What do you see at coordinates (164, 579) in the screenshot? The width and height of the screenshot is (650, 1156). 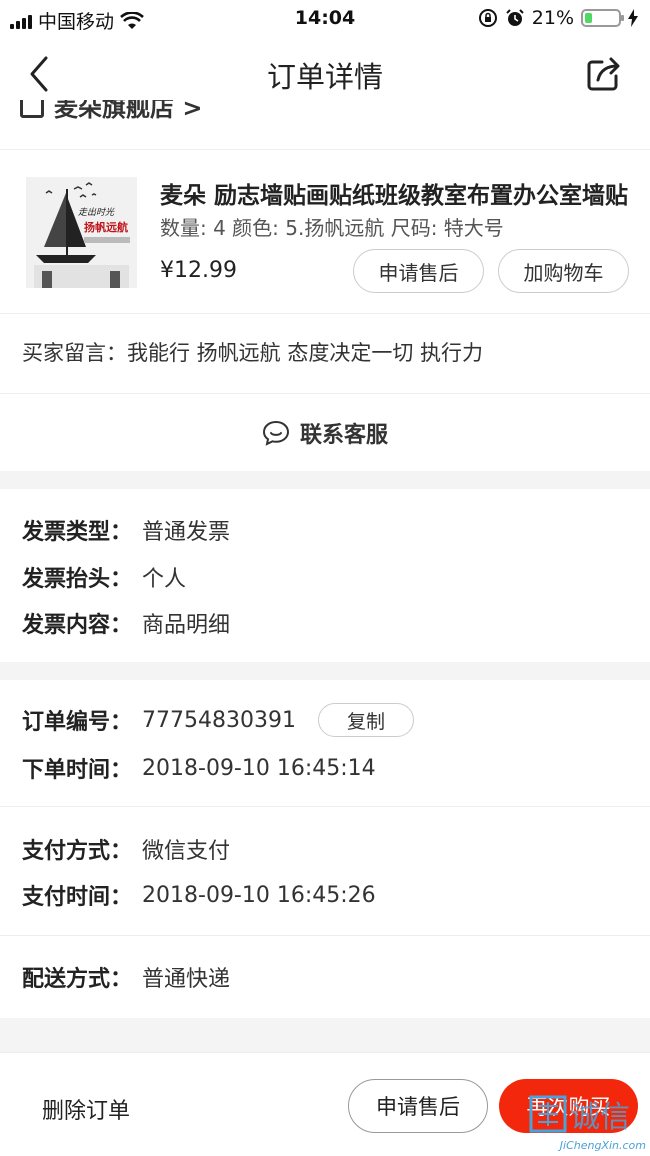 I see `invoice-title-value: 个人` at bounding box center [164, 579].